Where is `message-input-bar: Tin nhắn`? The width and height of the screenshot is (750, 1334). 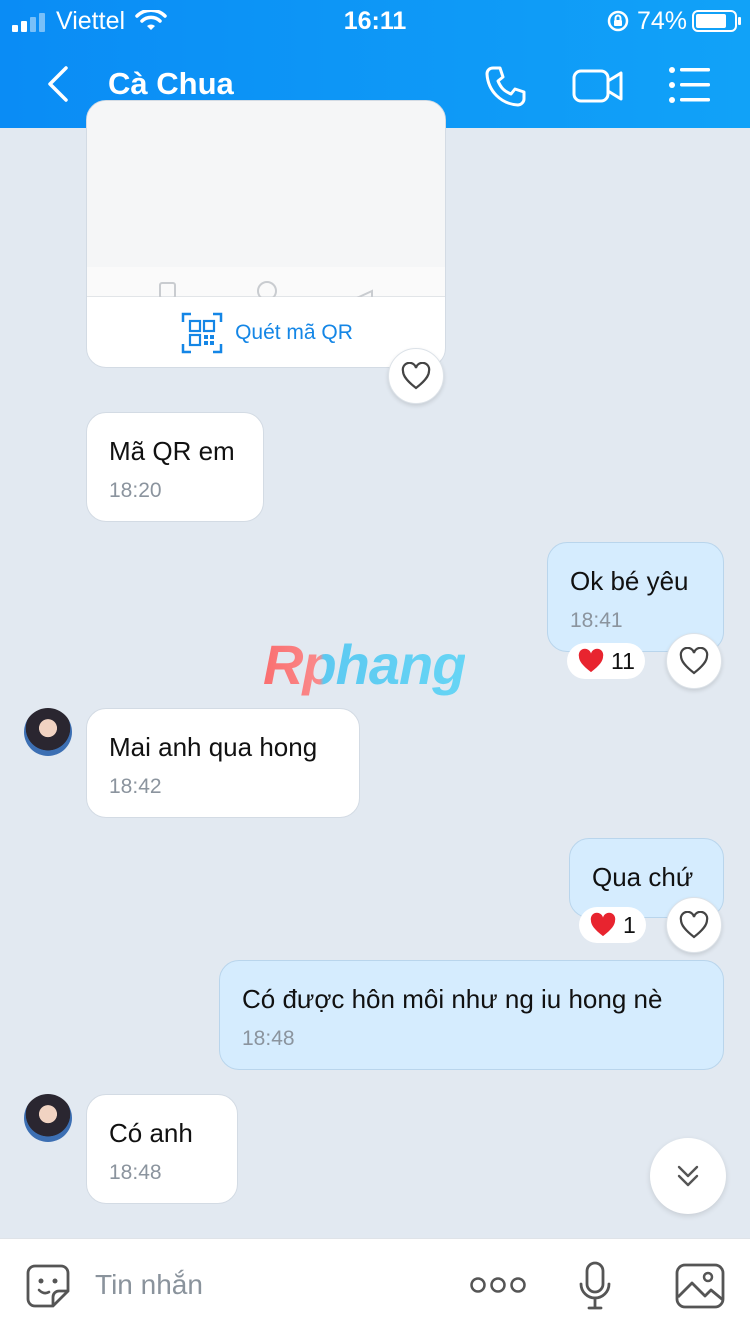 message-input-bar: Tin nhắn is located at coordinates (375, 1286).